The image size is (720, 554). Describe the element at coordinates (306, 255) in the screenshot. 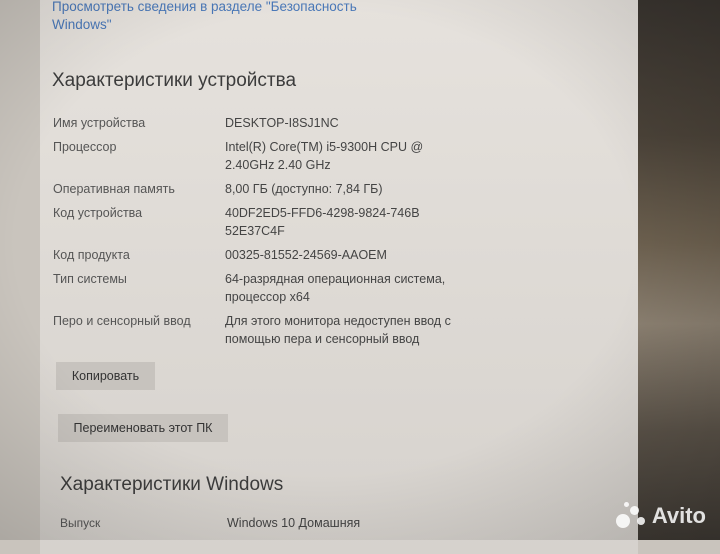

I see `spec-value: 00325-81552-24569-AAOEM` at that location.